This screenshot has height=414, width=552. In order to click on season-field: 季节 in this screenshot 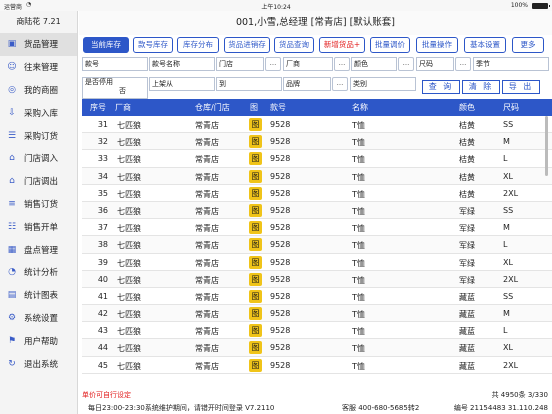, I will do `click(511, 64)`.